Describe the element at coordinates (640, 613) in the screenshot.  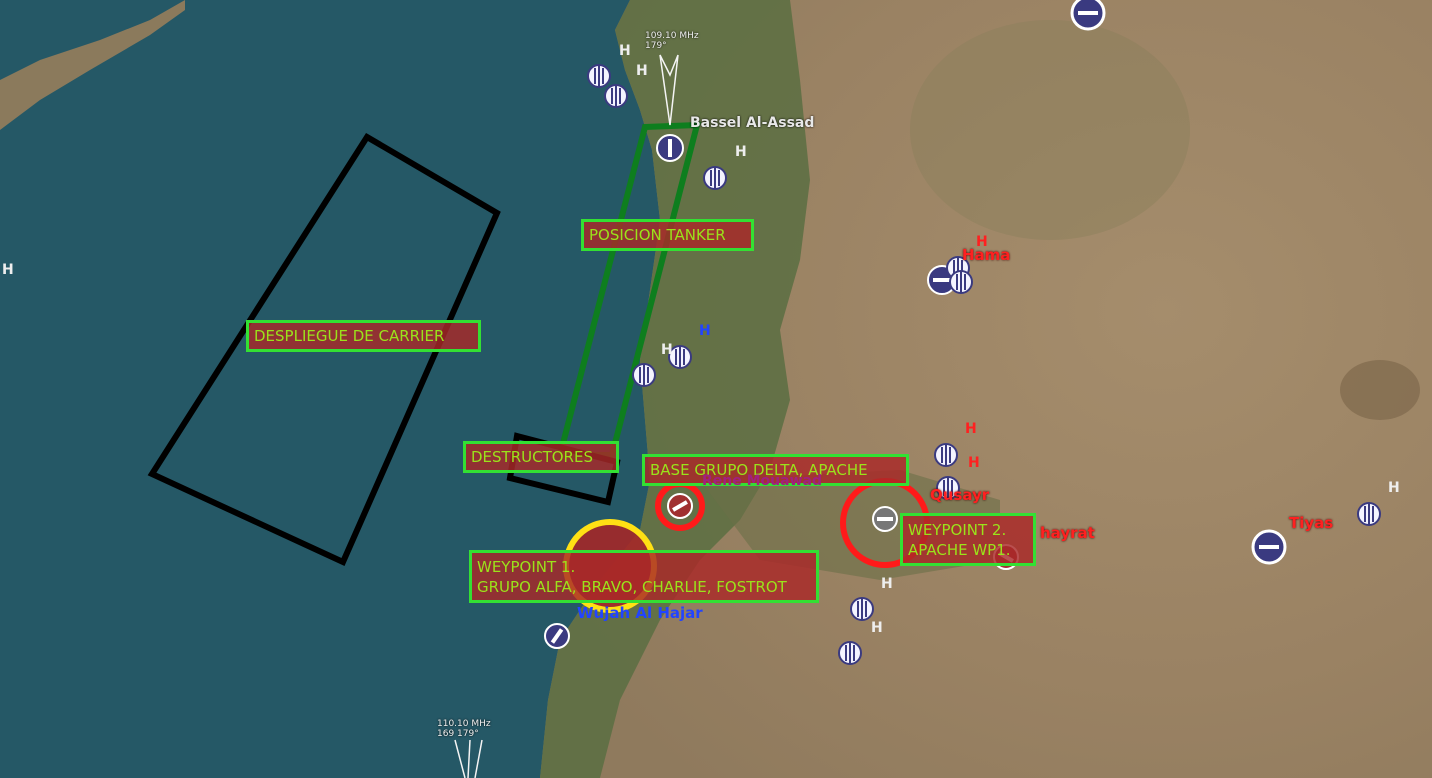
I see `place-wujah: Wujah Al Hajar` at that location.